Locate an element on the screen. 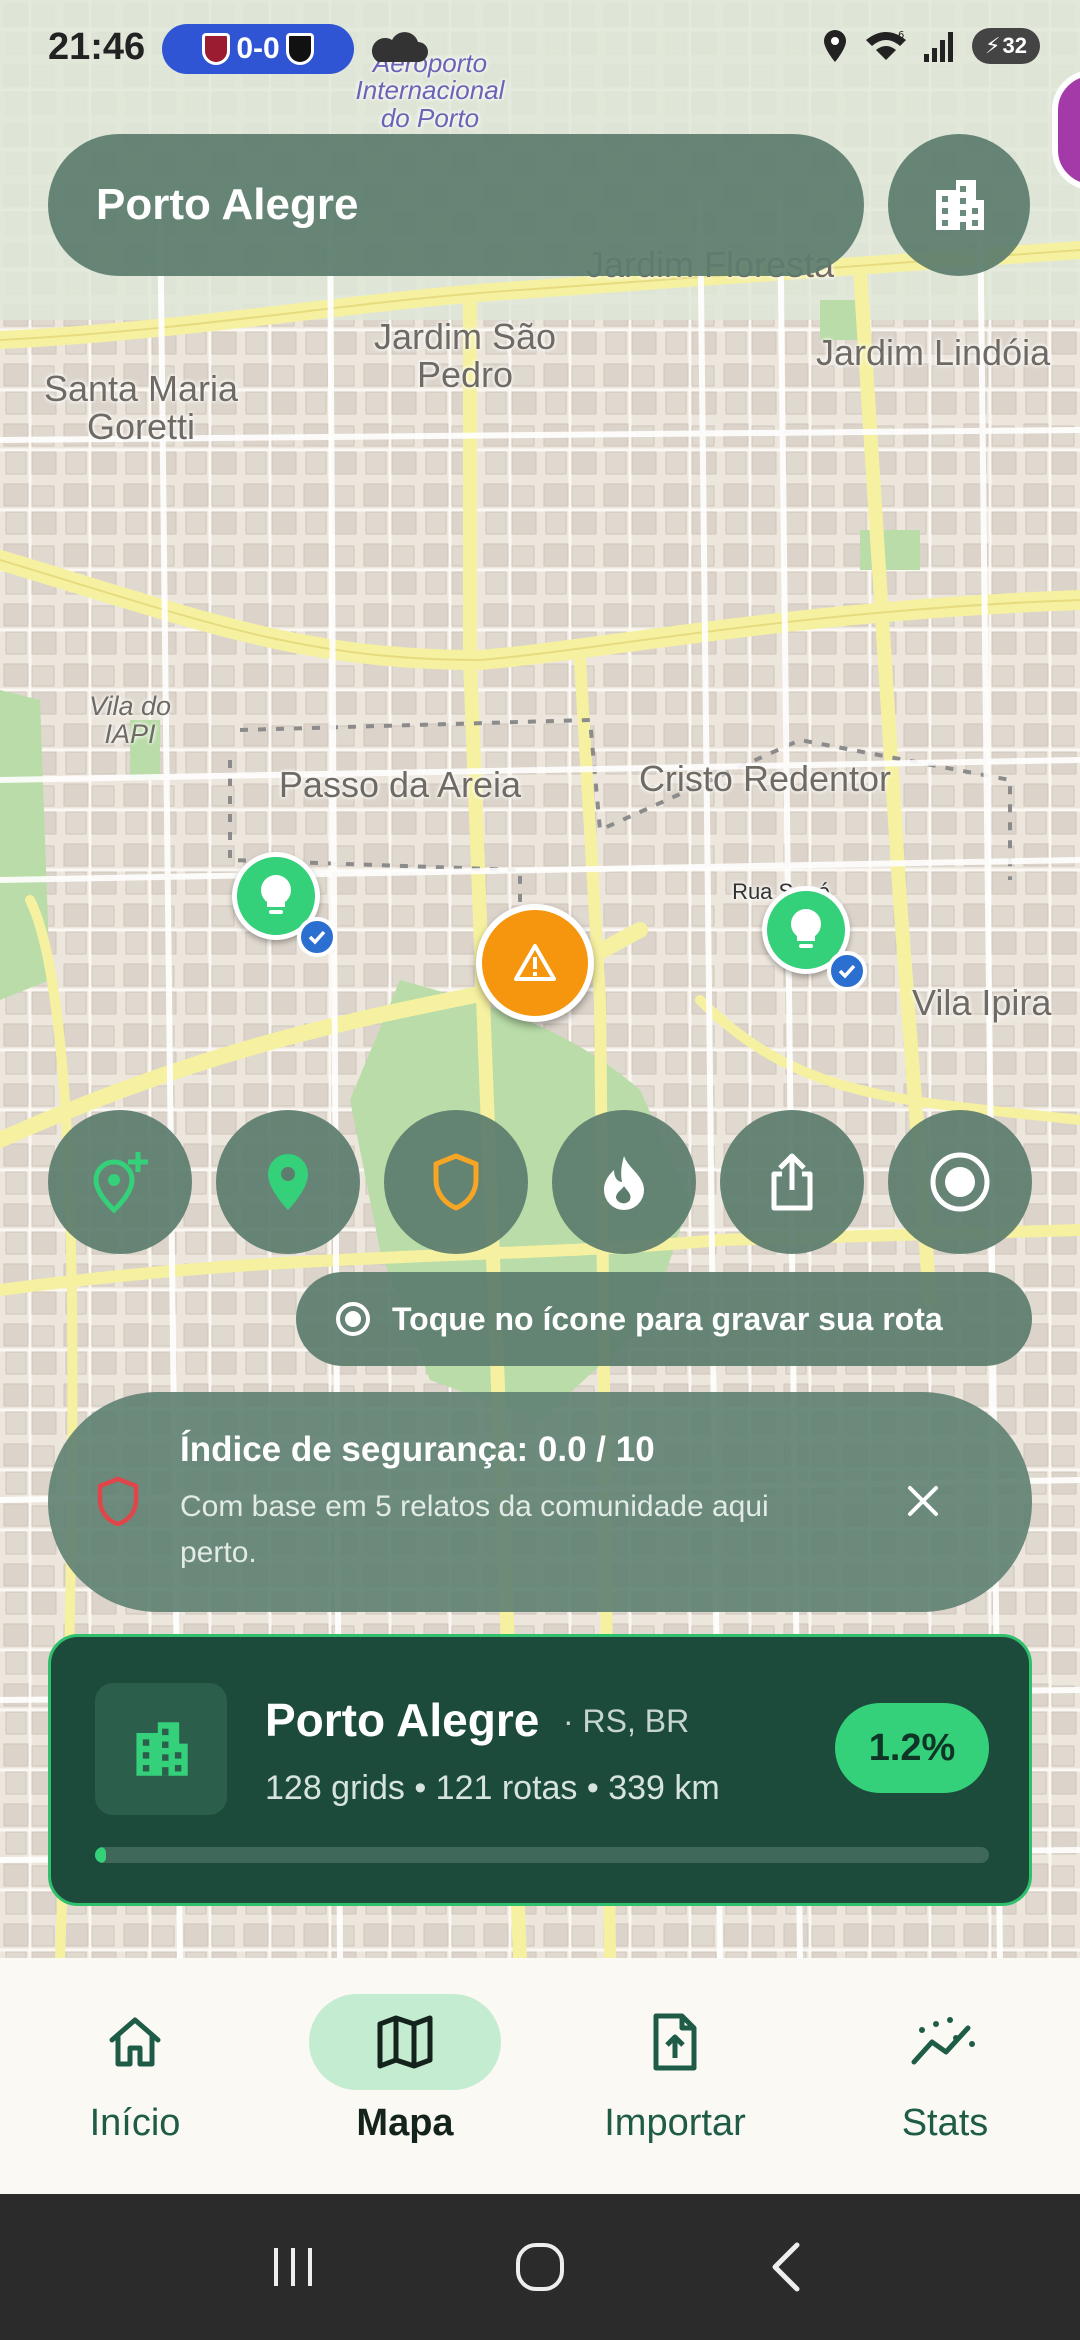 This screenshot has height=2340, width=1080. alert-marker is located at coordinates (535, 963).